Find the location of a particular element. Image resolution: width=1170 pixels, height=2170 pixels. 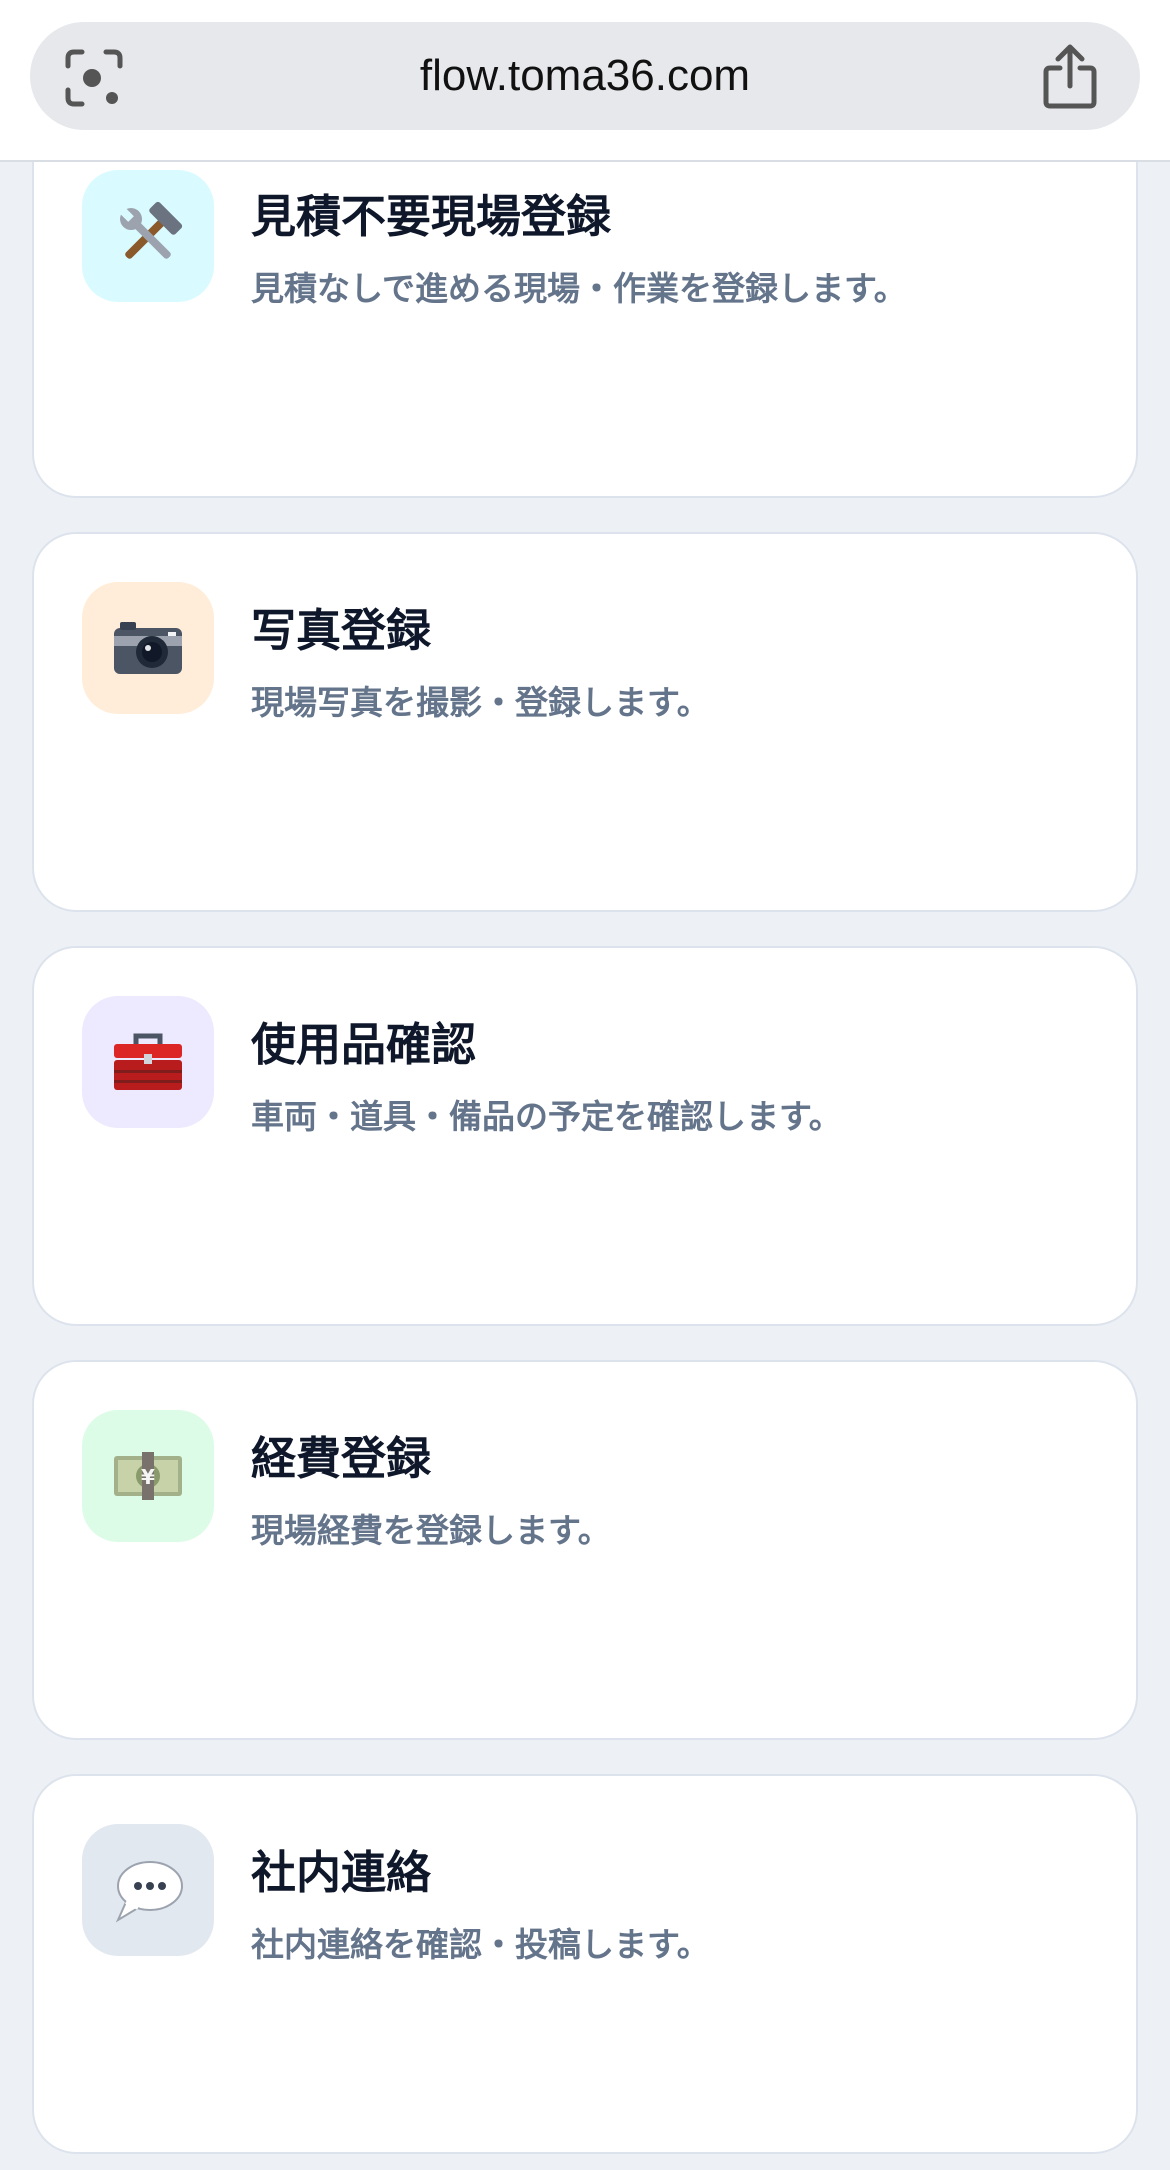

card-description: 車両・道具・備品の予定を確認します。 is located at coordinates (546, 1116).